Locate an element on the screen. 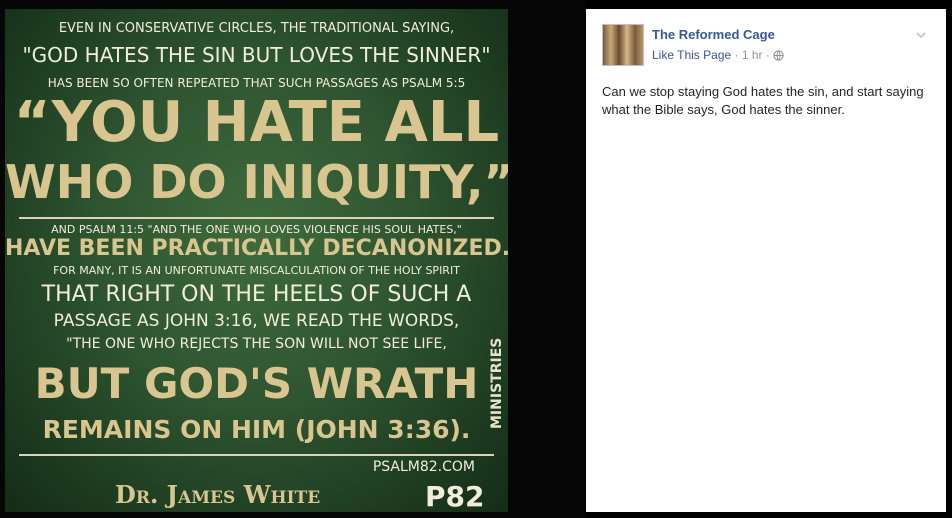 This screenshot has height=518, width=952. like-page-link: Like This Page is located at coordinates (691, 55).